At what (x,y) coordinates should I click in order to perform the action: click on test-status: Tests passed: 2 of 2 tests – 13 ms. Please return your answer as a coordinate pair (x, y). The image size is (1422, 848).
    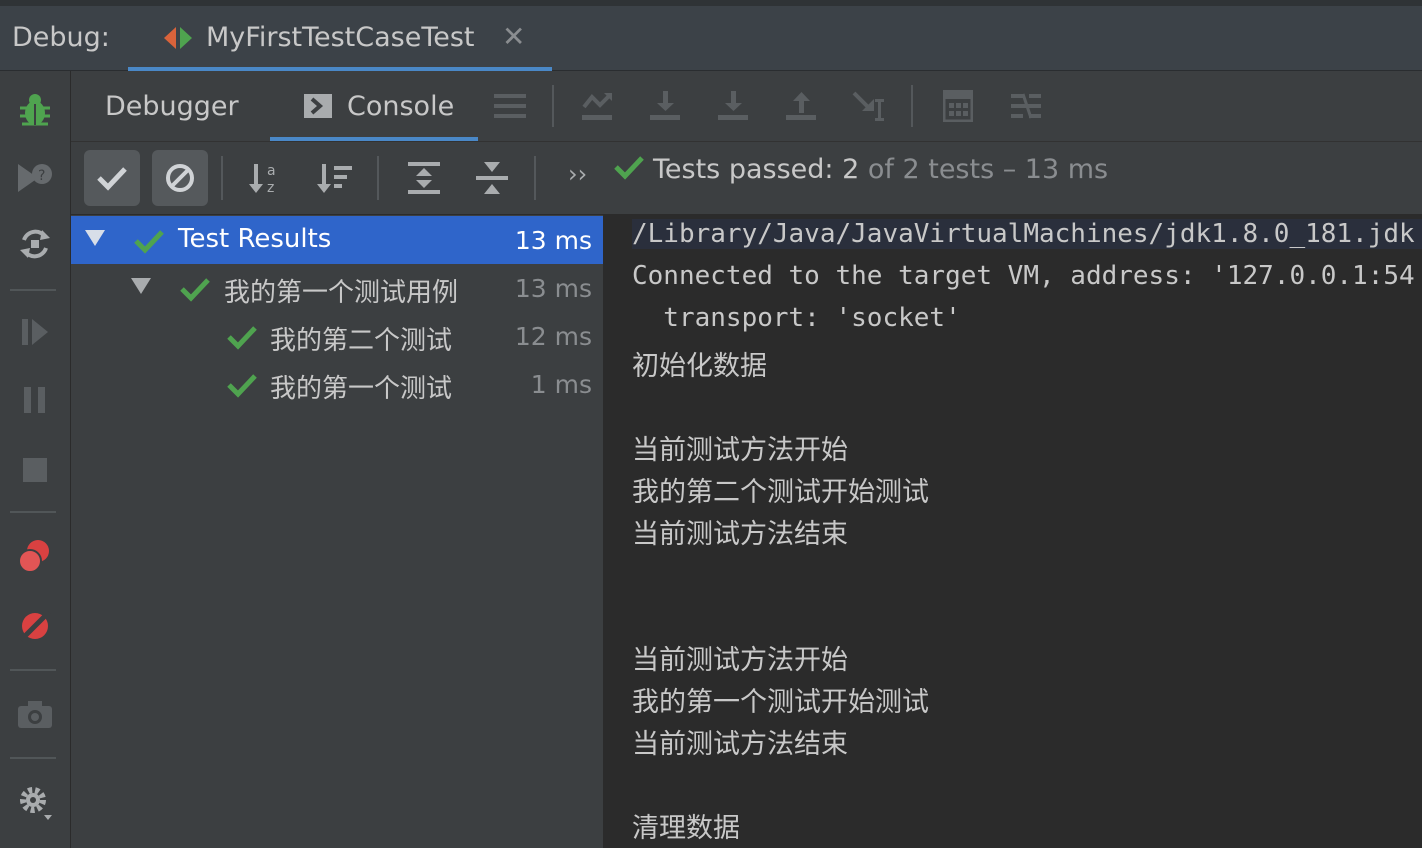
    Looking at the image, I should click on (860, 169).